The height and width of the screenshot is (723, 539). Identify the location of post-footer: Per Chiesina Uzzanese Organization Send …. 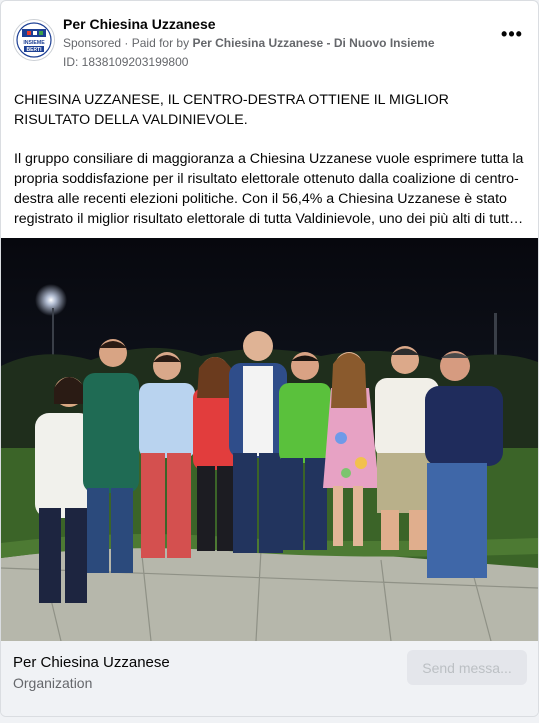
(269, 678).